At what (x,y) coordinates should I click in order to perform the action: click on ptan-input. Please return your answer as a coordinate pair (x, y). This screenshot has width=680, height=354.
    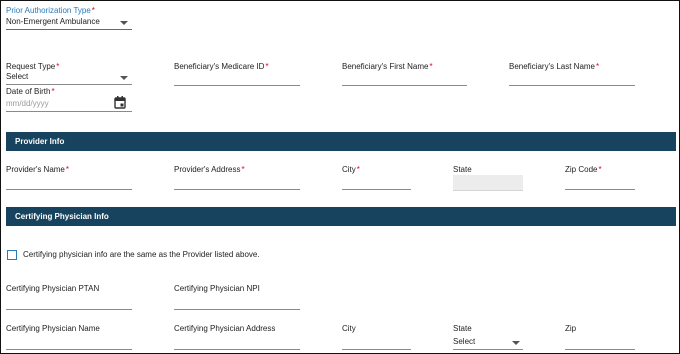
    Looking at the image, I should click on (69, 309).